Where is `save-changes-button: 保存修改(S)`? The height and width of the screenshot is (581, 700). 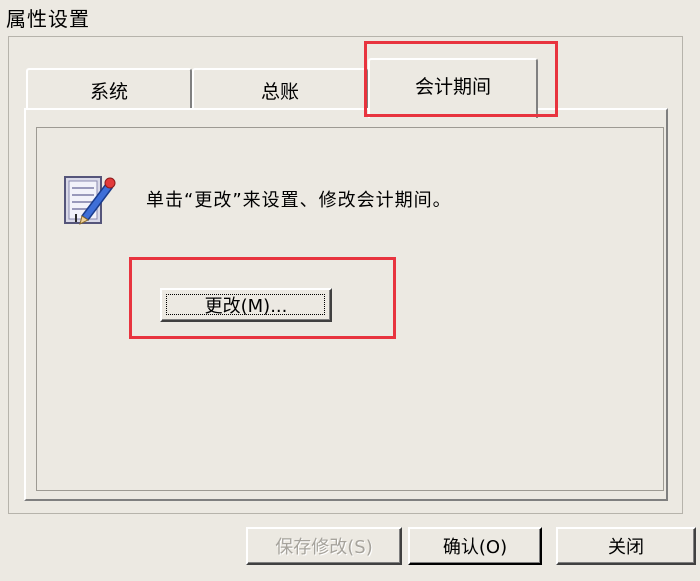
save-changes-button: 保存修改(S) is located at coordinates (324, 546).